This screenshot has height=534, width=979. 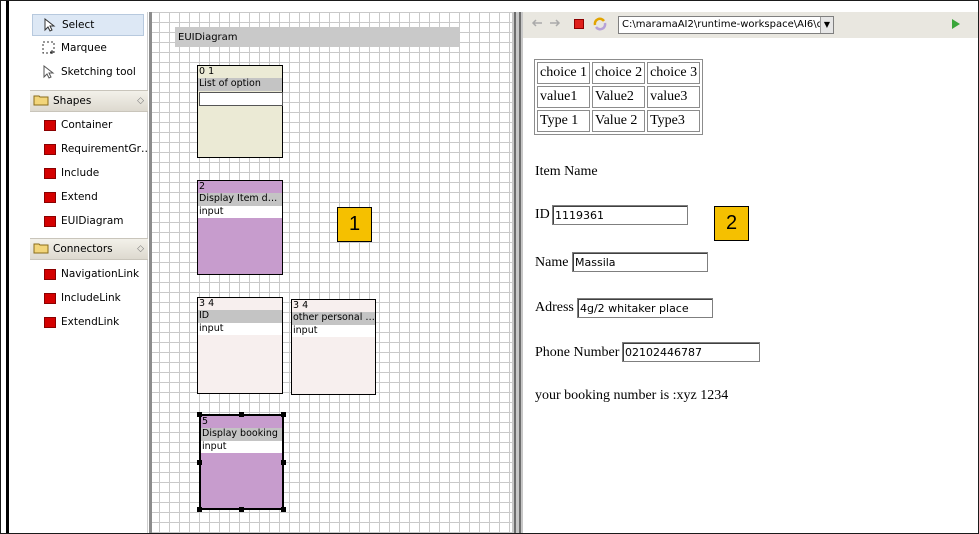 What do you see at coordinates (240, 84) in the screenshot?
I see `node-label: List of option` at bounding box center [240, 84].